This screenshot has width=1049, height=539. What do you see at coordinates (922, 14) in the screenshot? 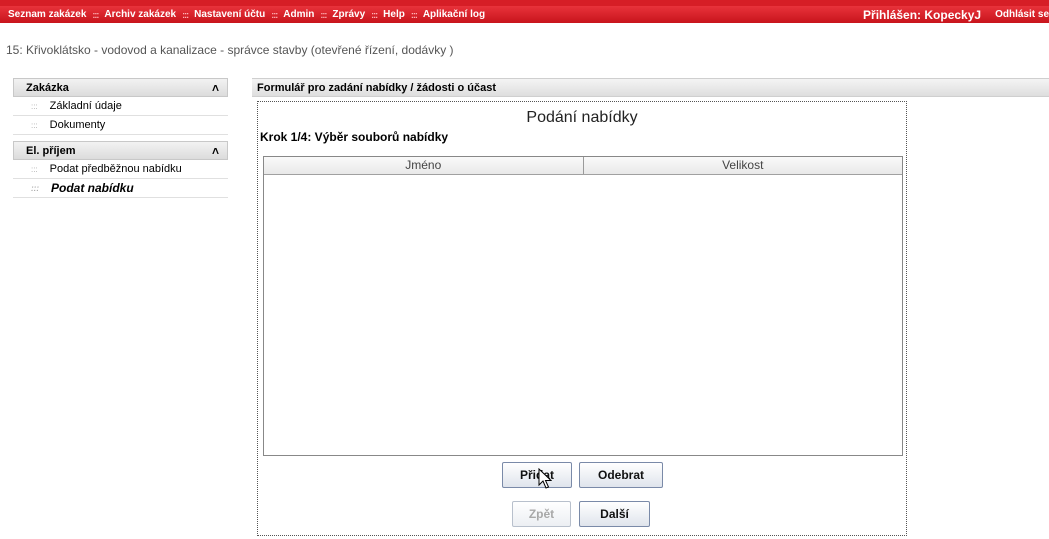
I see `logged-in-user: Přihlášen: KopeckyJ` at bounding box center [922, 14].